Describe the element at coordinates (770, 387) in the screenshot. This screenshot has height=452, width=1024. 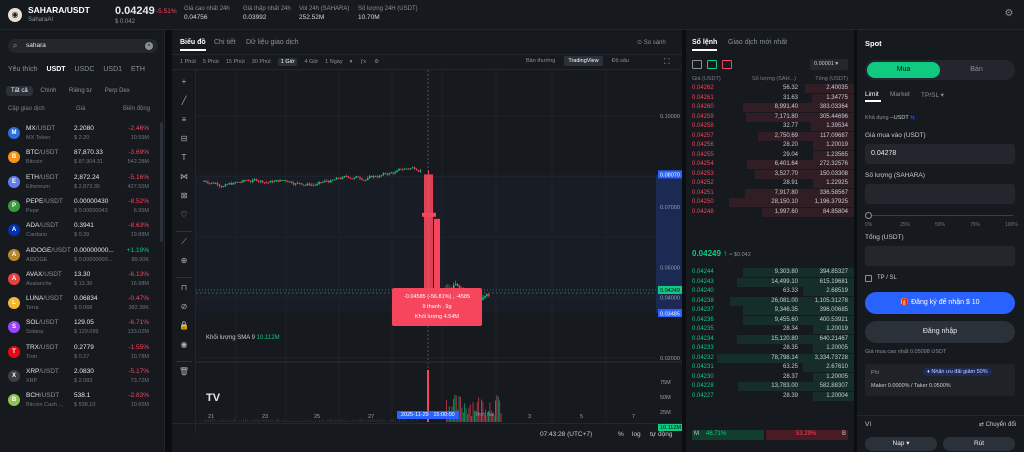
I see `bid-row: 0.04228 13,783.00 582.88307` at that location.